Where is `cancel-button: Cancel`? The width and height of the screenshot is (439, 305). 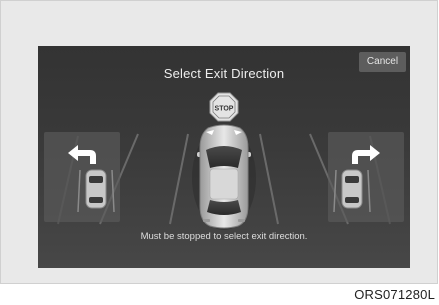
cancel-button: Cancel is located at coordinates (382, 62).